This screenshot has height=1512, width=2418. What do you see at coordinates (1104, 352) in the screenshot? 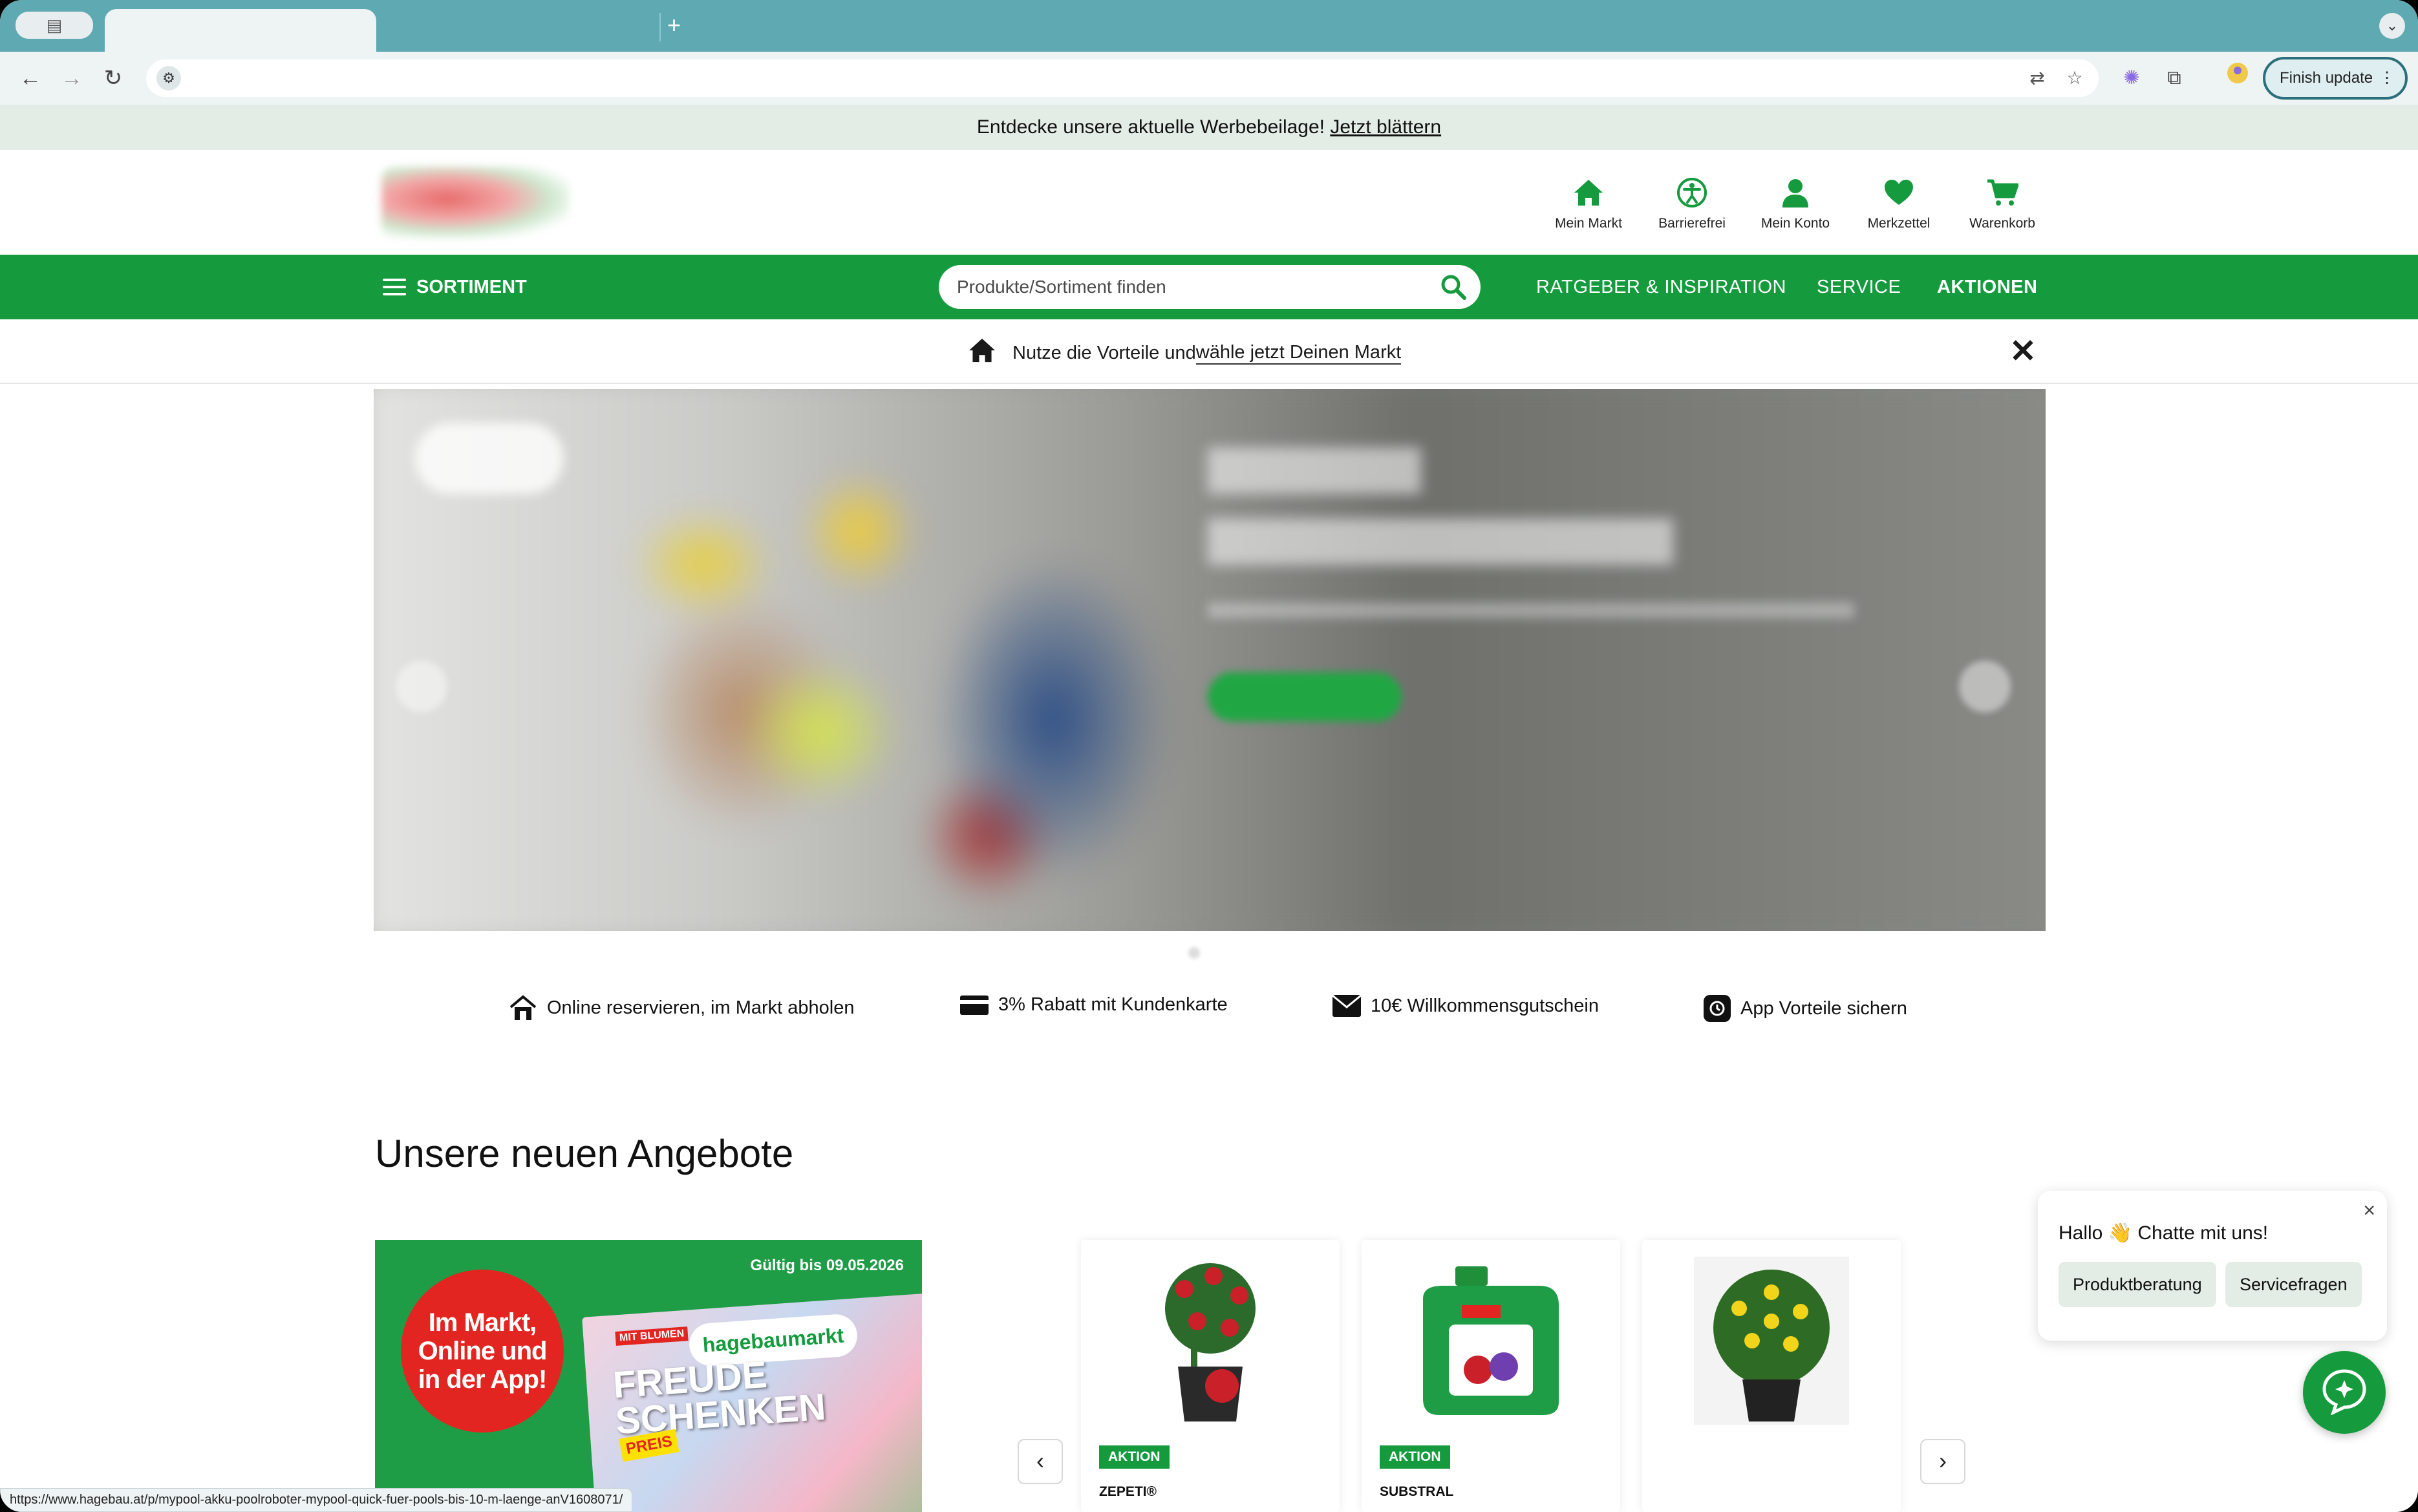
I see `market-bar-text: Nutze die Vorteile und` at bounding box center [1104, 352].